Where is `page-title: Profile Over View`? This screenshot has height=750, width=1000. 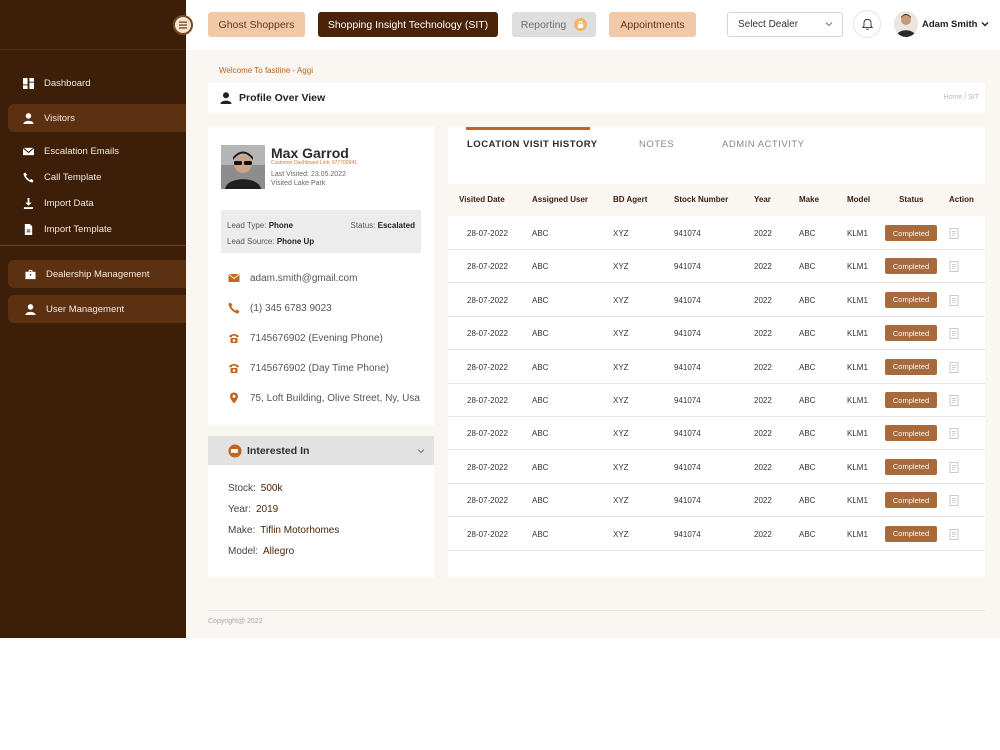
page-title: Profile Over View is located at coordinates (282, 98).